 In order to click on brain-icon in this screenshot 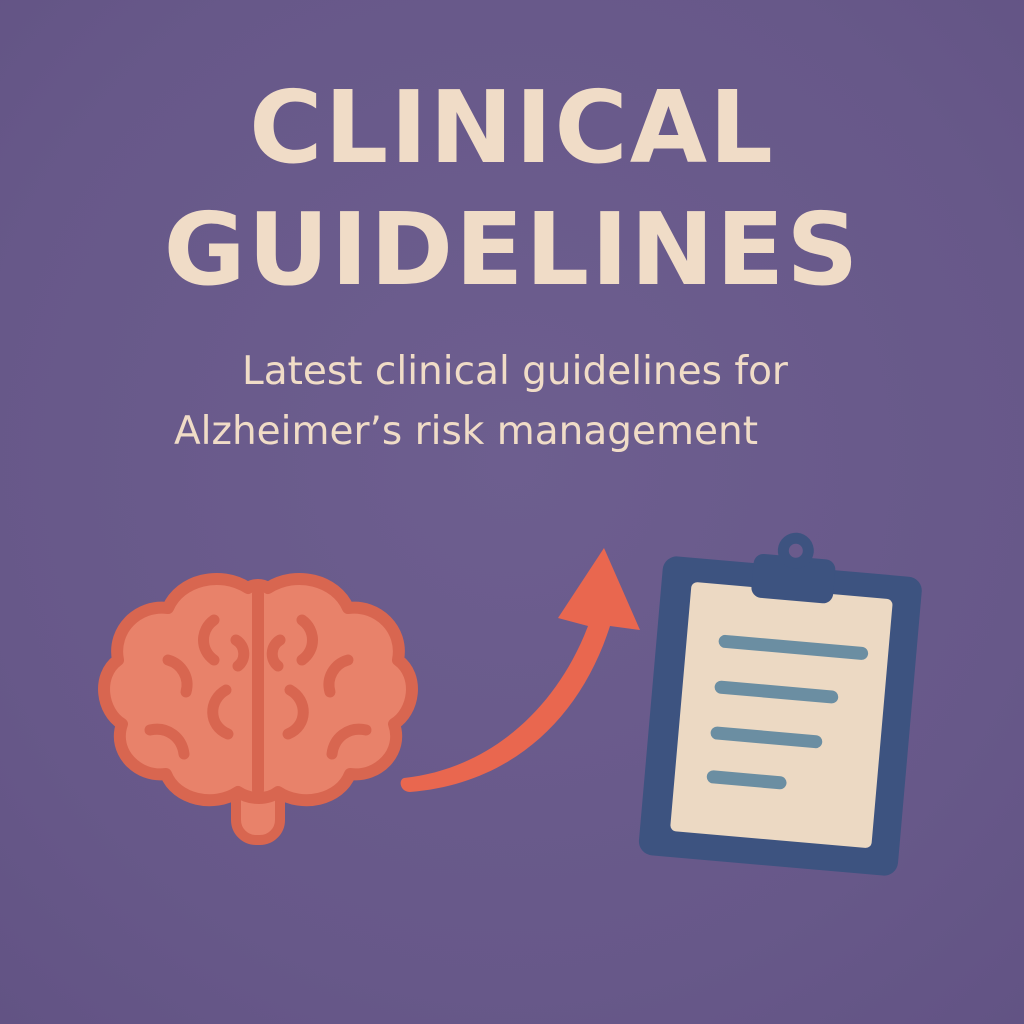, I will do `click(258, 708)`.